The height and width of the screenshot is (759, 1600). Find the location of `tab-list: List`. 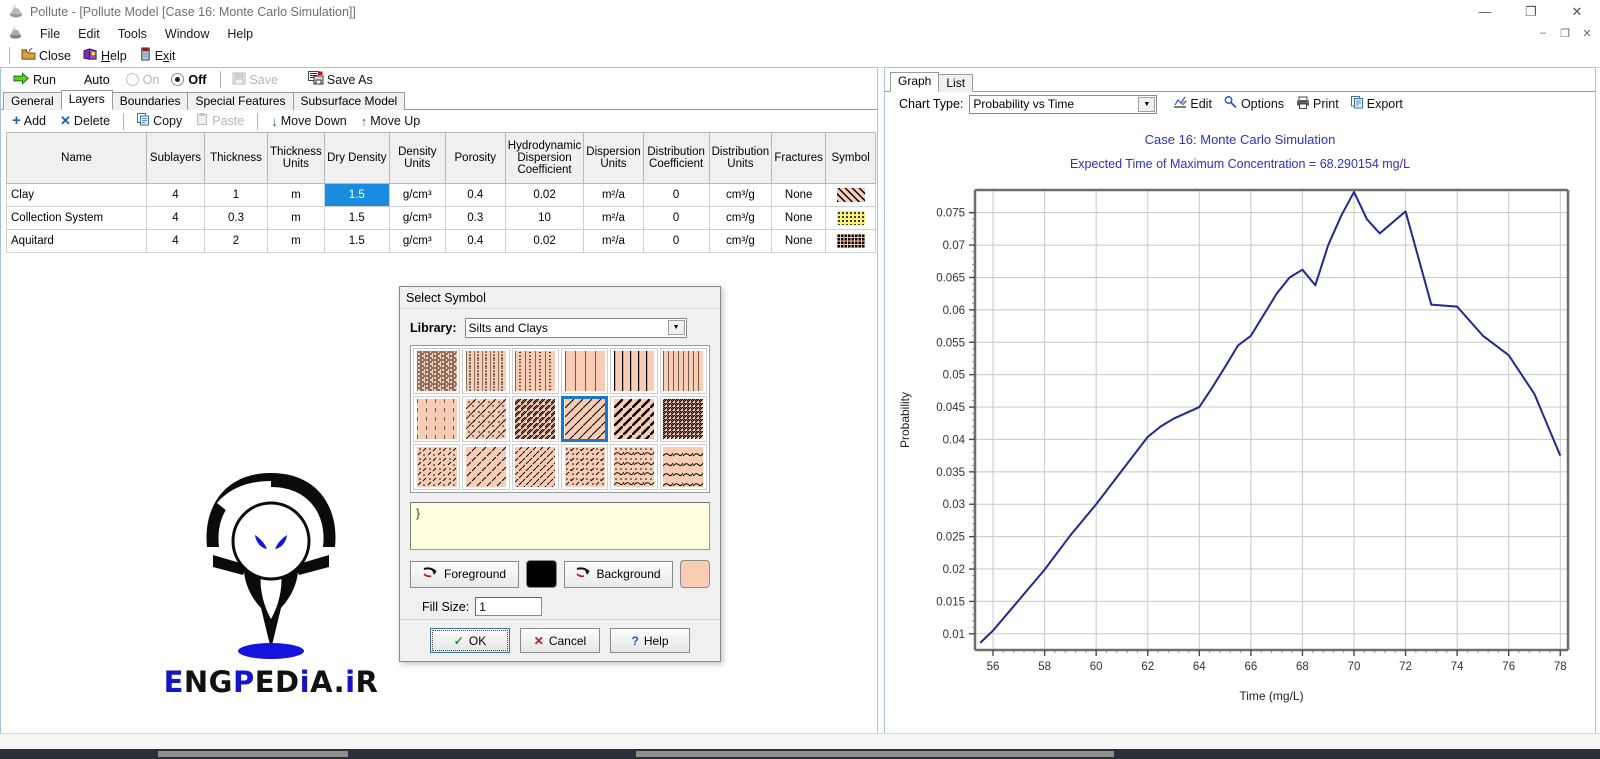

tab-list: List is located at coordinates (956, 83).